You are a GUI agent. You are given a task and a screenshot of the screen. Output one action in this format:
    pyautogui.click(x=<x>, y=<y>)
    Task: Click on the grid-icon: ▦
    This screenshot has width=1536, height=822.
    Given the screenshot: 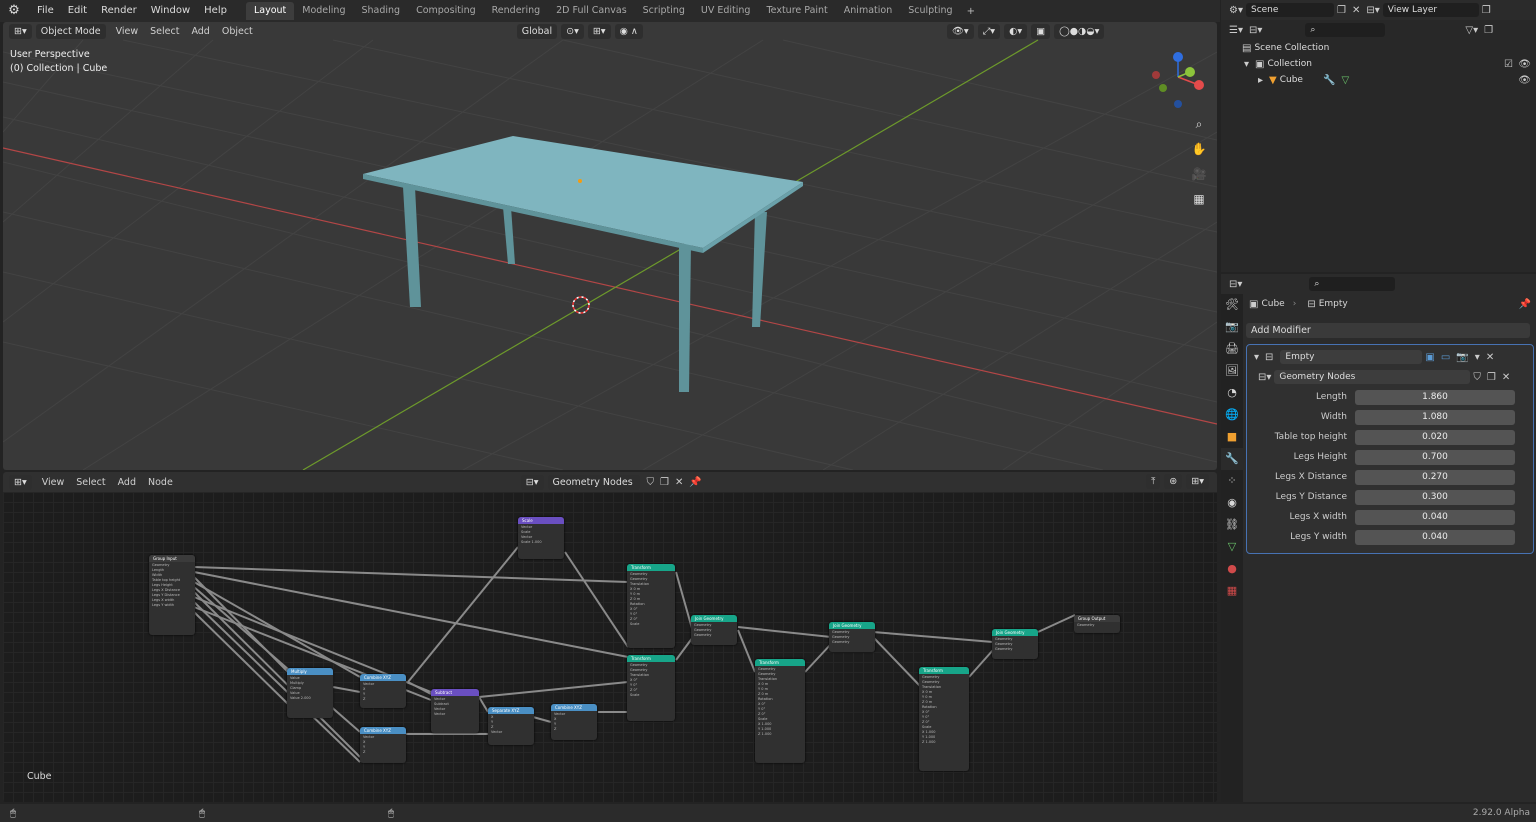 What is the action you would take?
    pyautogui.click(x=1199, y=199)
    